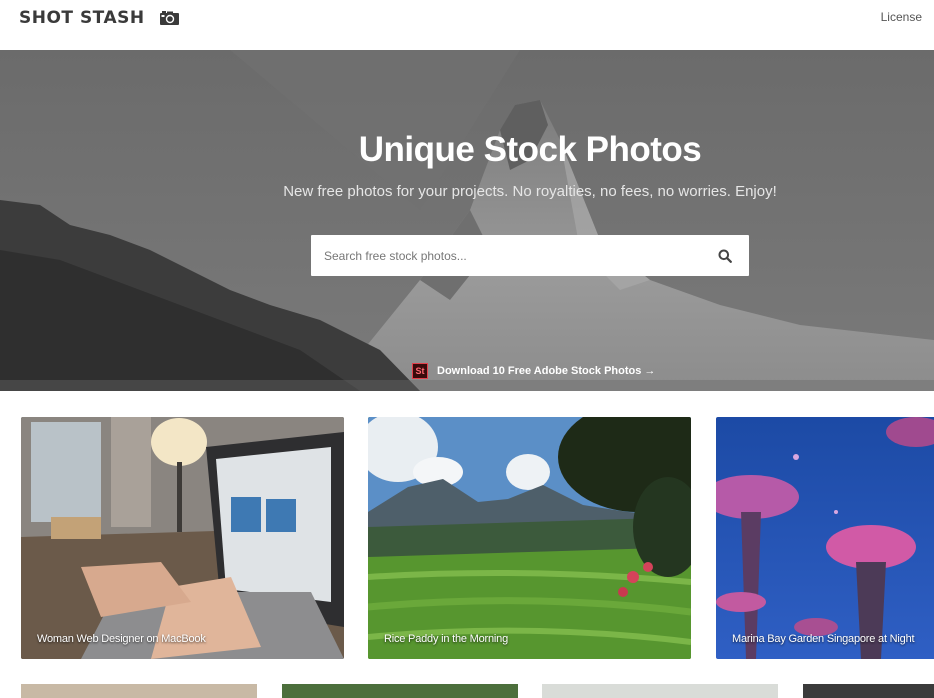 The height and width of the screenshot is (698, 934). I want to click on search-bar, so click(530, 255).